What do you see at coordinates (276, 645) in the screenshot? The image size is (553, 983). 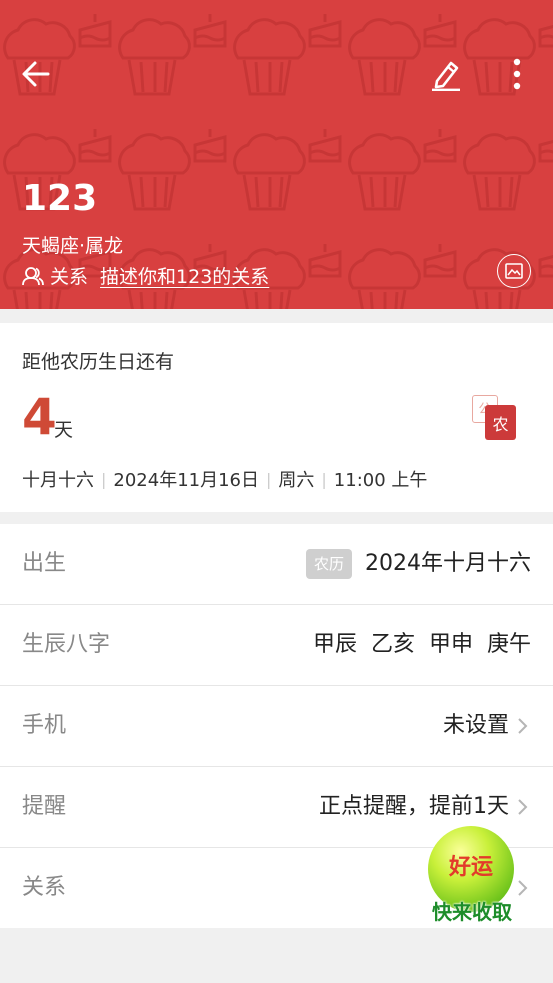 I see `bazi-row: 生辰八字 甲辰 乙亥 甲申 庚午` at bounding box center [276, 645].